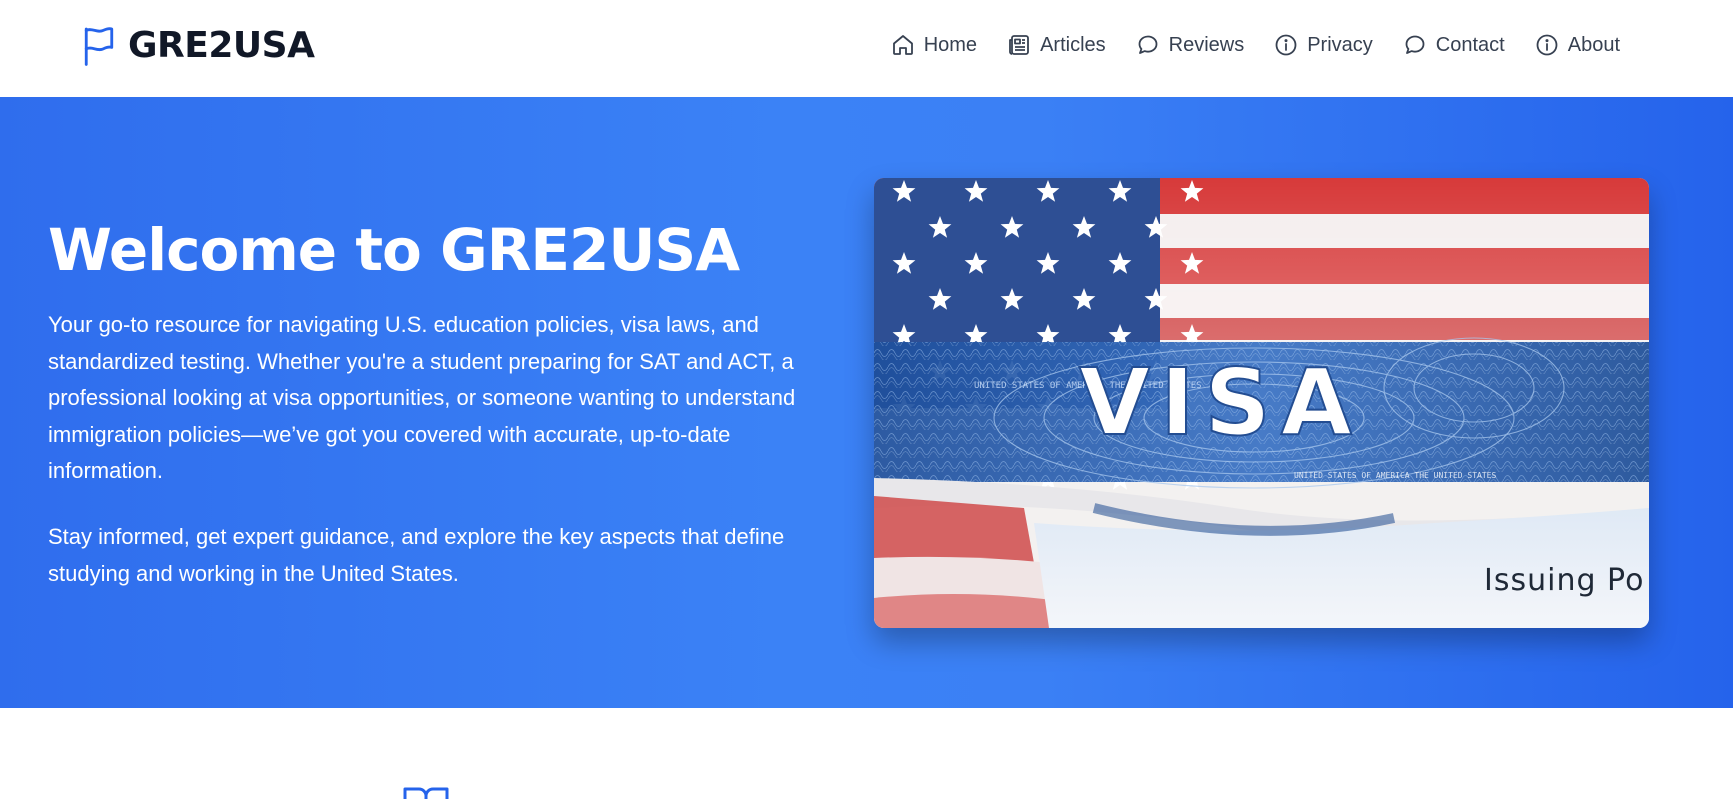 Image resolution: width=1733 pixels, height=799 pixels. I want to click on brand-name: GRE2USA, so click(221, 45).